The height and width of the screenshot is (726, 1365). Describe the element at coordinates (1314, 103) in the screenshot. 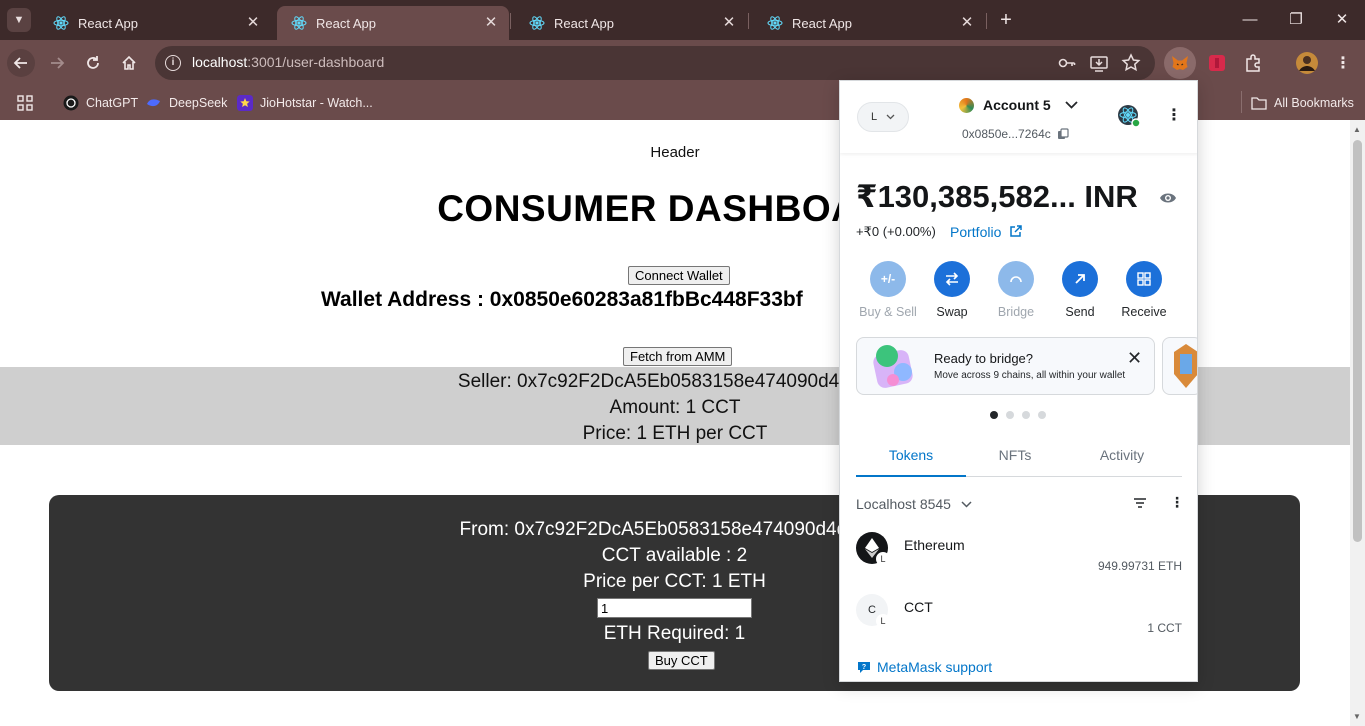

I see `all-bookmarks-label: All Bookmarks` at that location.